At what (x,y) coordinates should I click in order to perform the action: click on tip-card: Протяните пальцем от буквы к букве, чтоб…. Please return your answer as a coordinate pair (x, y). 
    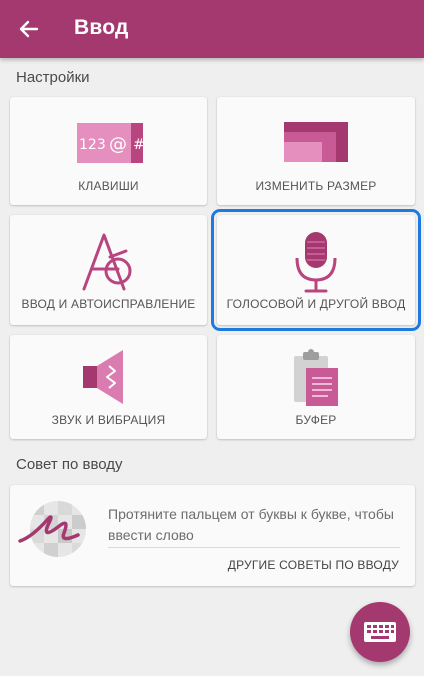
    Looking at the image, I should click on (212, 535).